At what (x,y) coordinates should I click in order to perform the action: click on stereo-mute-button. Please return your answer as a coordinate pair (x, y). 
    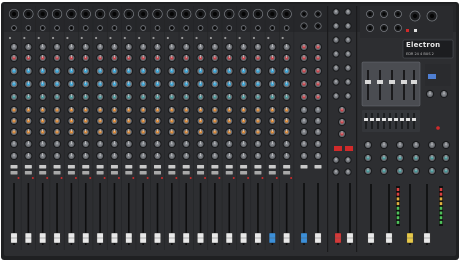
    Looking at the image, I should click on (318, 167).